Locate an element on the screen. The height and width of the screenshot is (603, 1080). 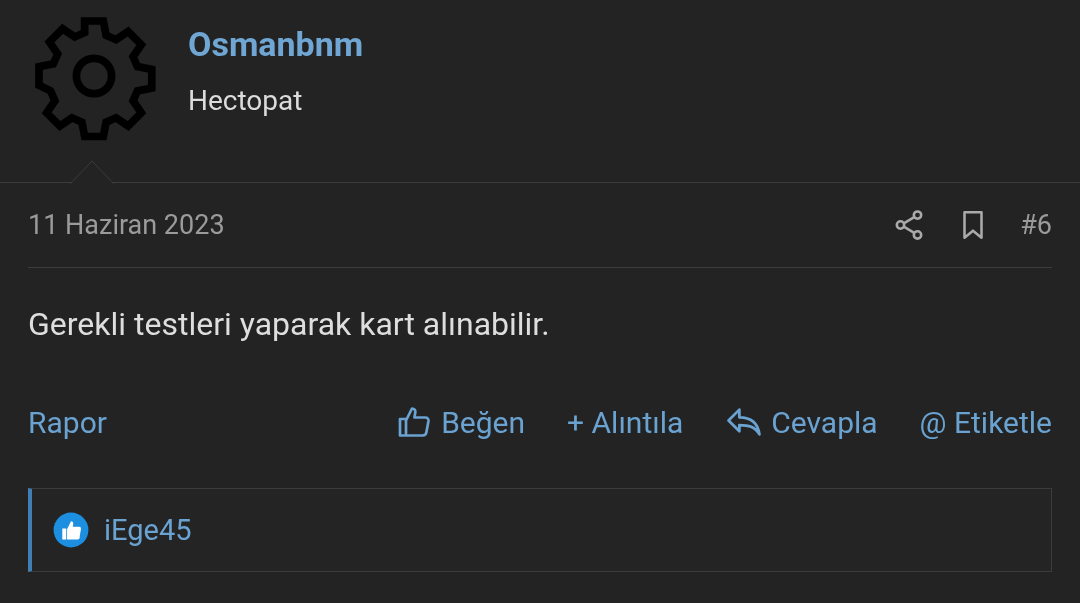
mention-button: @ Etiketle is located at coordinates (985, 422).